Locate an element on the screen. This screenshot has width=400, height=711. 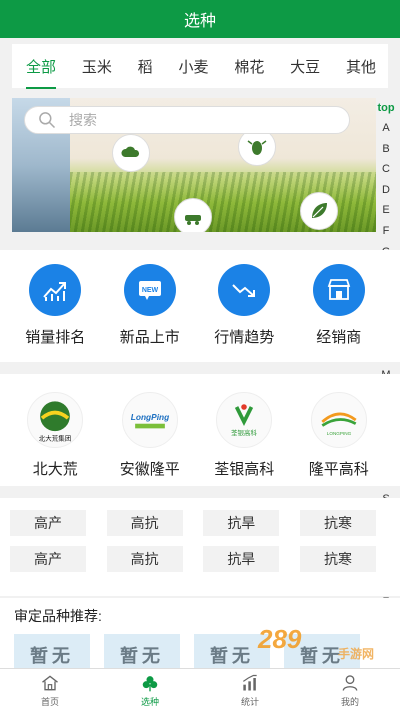
tabbar-label: 统计 is located at coordinates (249, 701).